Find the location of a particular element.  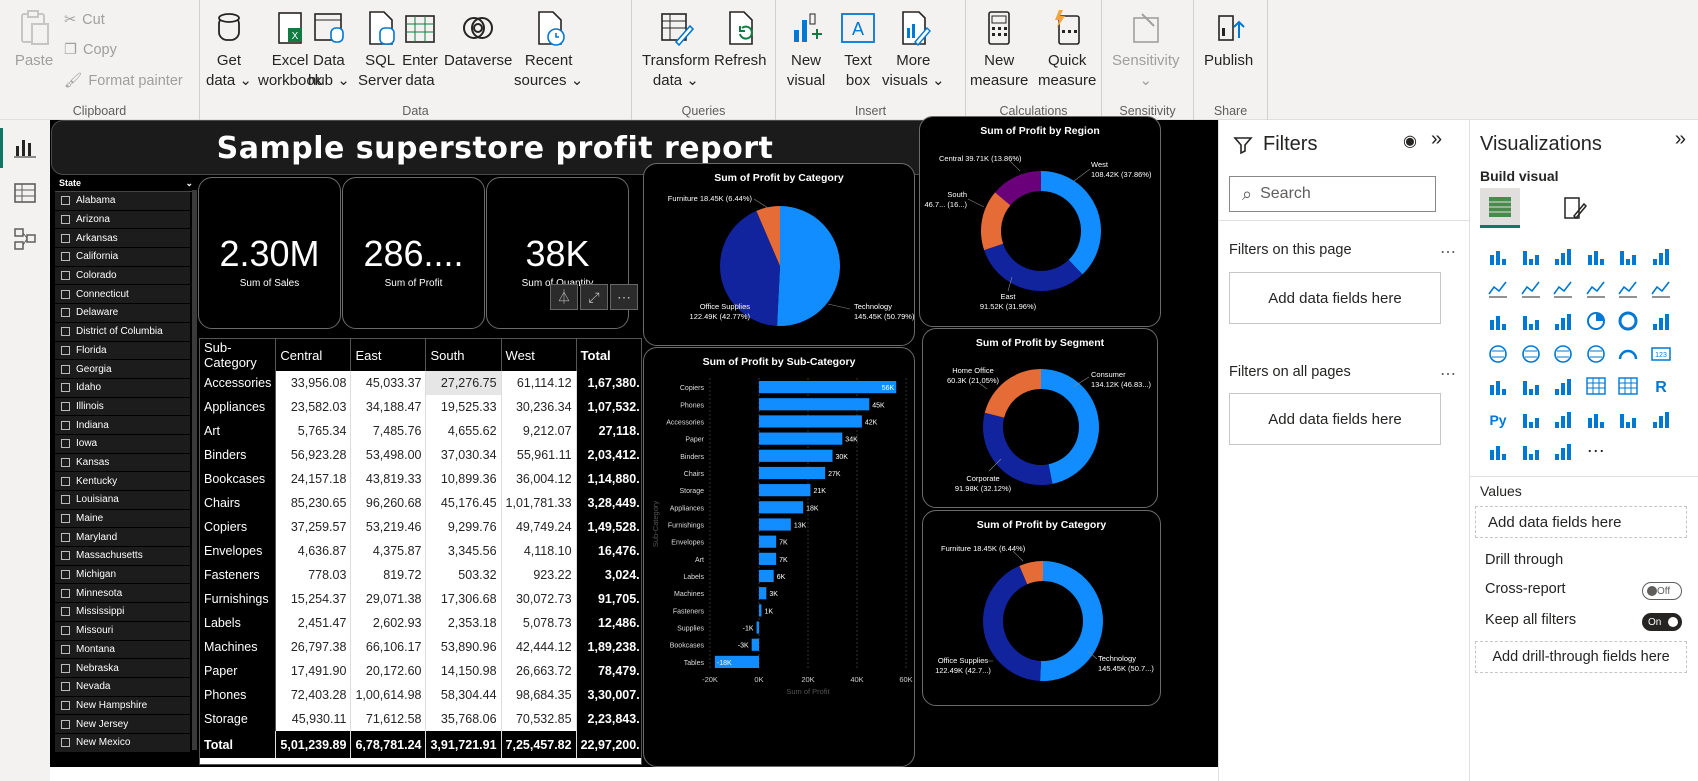

new-visual-button: New visual is located at coordinates (806, 49).